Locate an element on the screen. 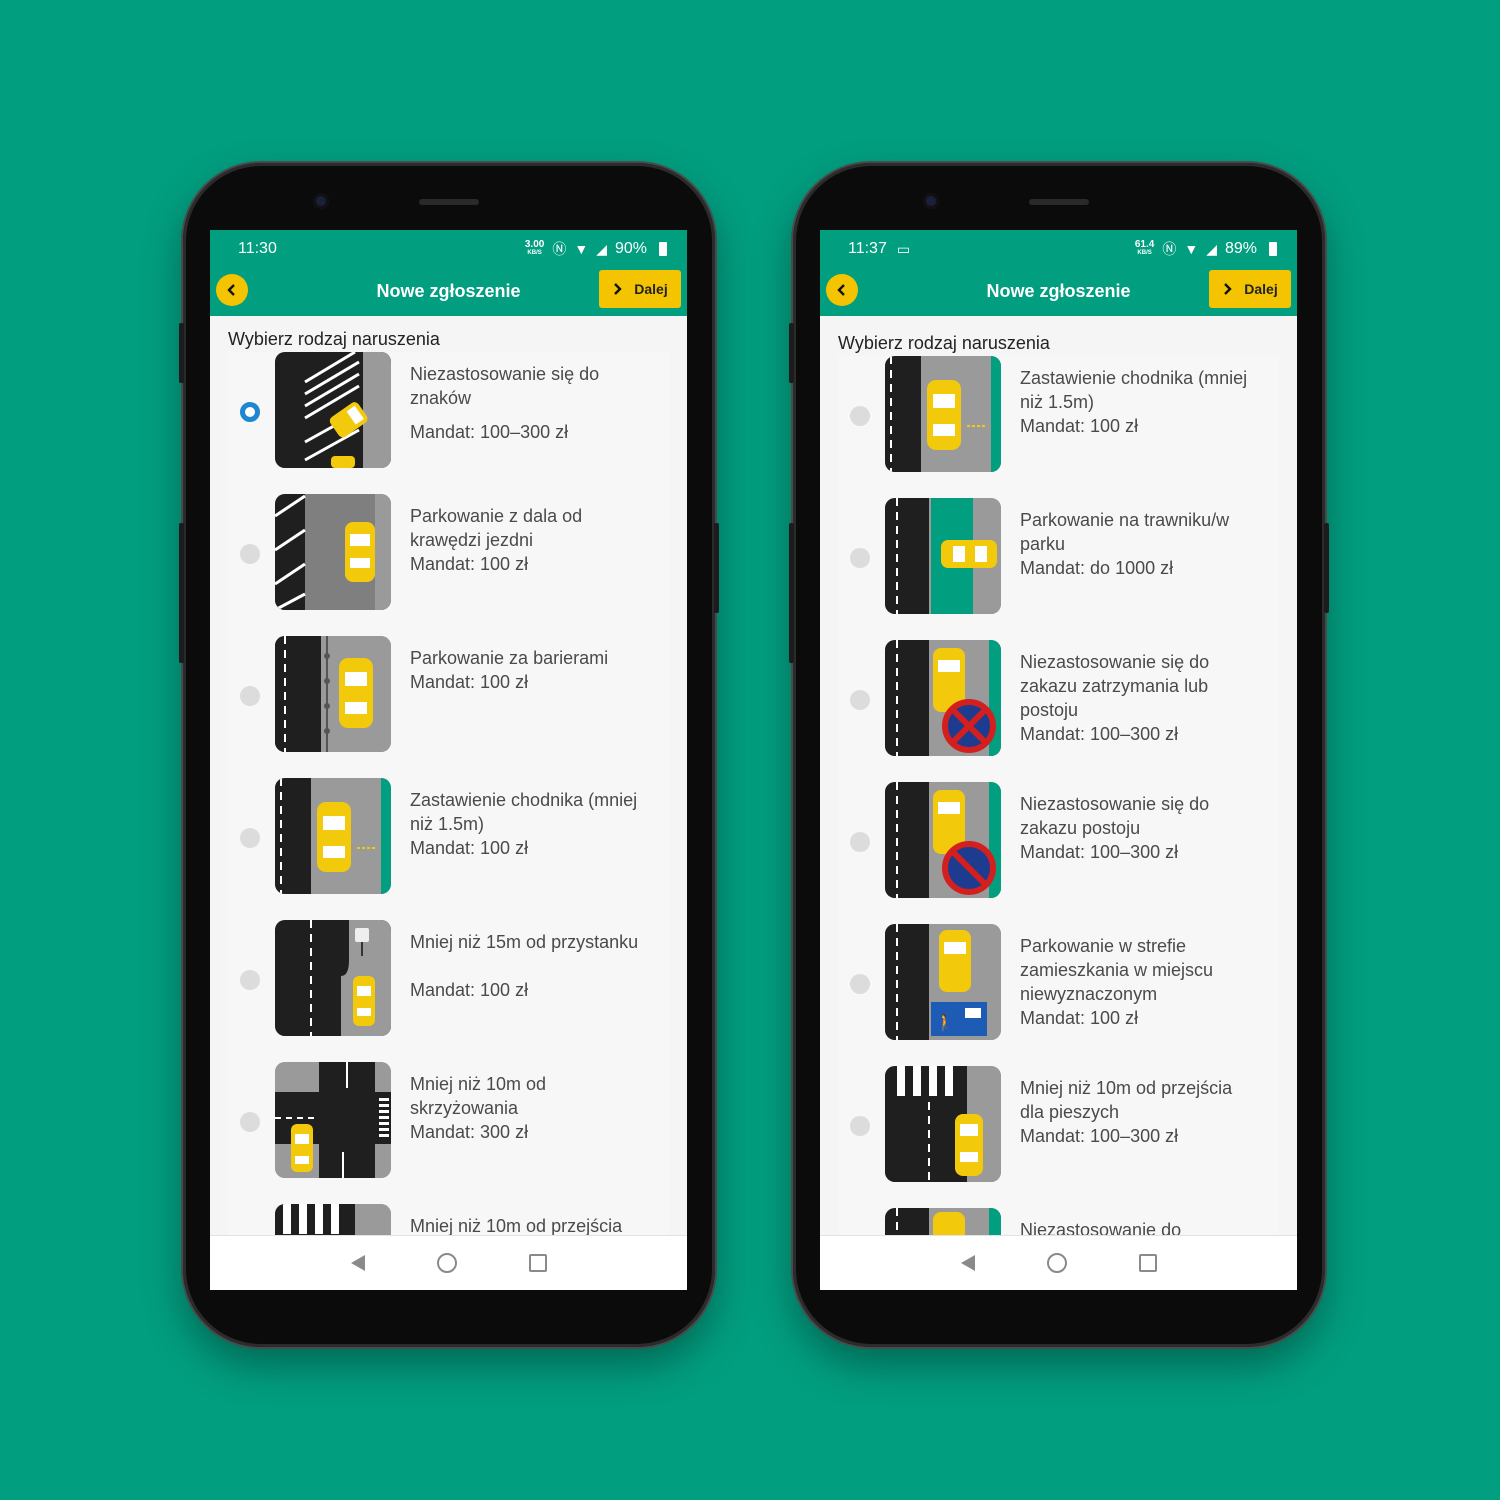 This screenshot has height=1500, width=1500. list-item: Niezastosowanie do is located at coordinates (1058, 1222).